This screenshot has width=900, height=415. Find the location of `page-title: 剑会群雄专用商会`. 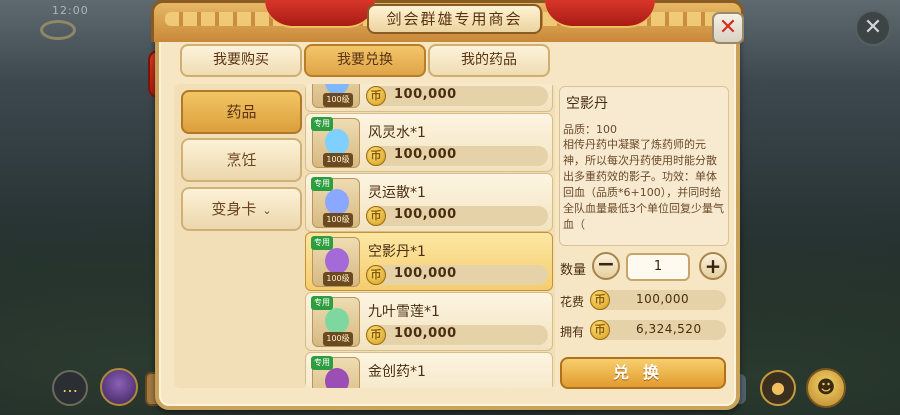

page-title: 剑会群雄专用商会 is located at coordinates (454, 19).